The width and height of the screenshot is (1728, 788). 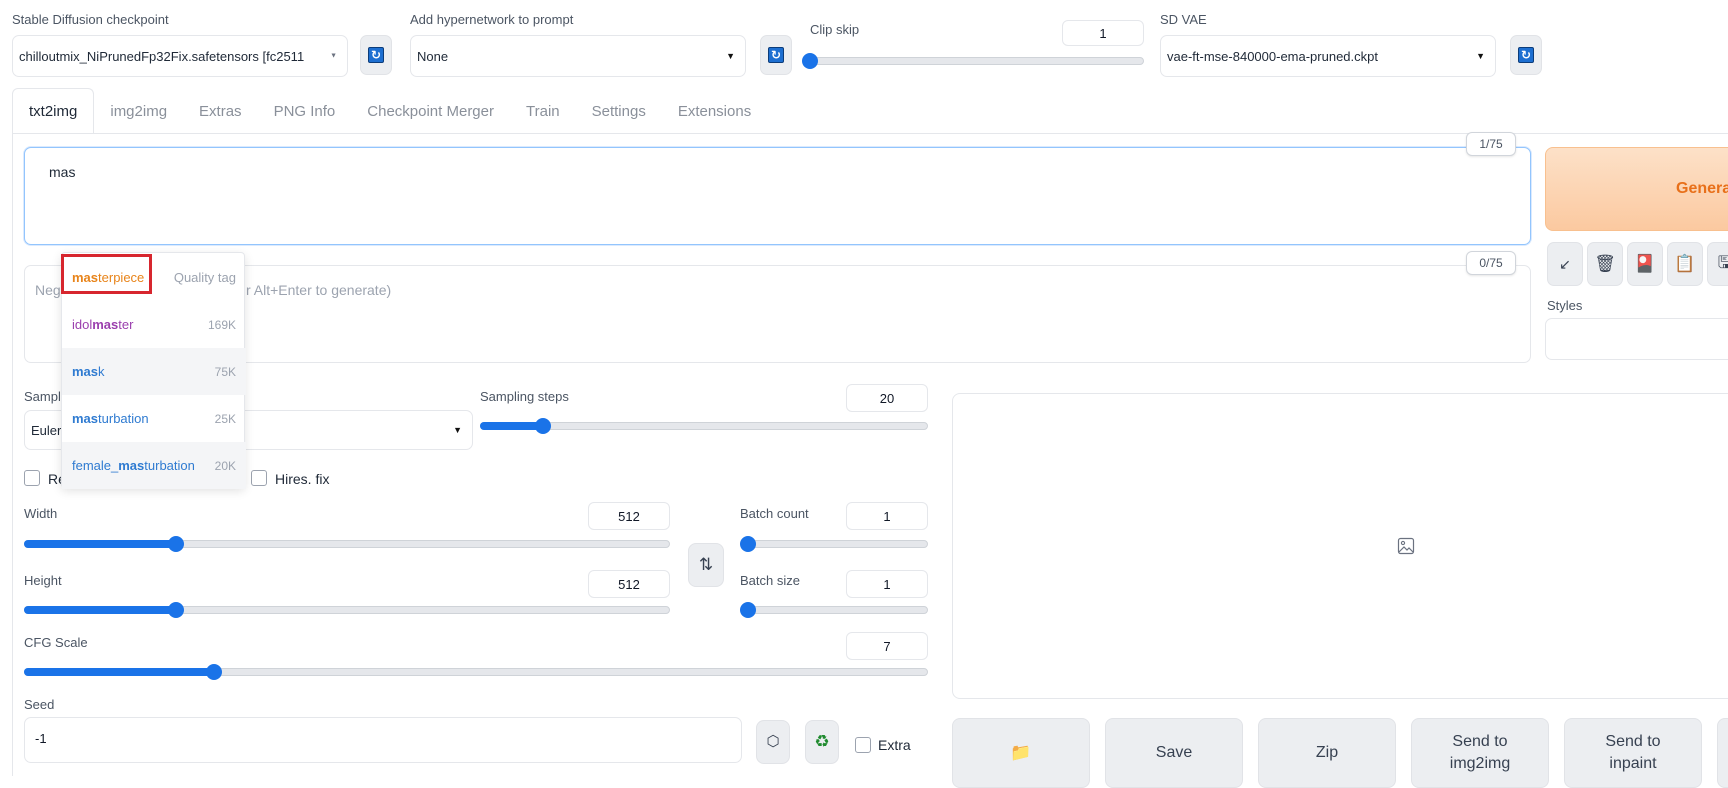 I want to click on autocomplete-item: female_masturbation 20K, so click(x=154, y=465).